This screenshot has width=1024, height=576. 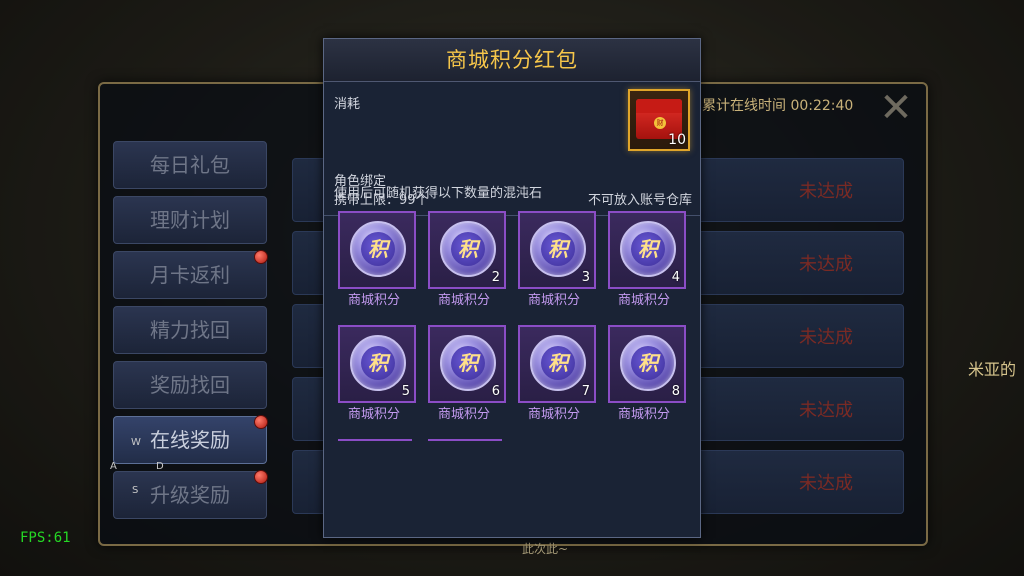 I want to click on sidebar-item-label: 升级奖励, so click(x=190, y=495).